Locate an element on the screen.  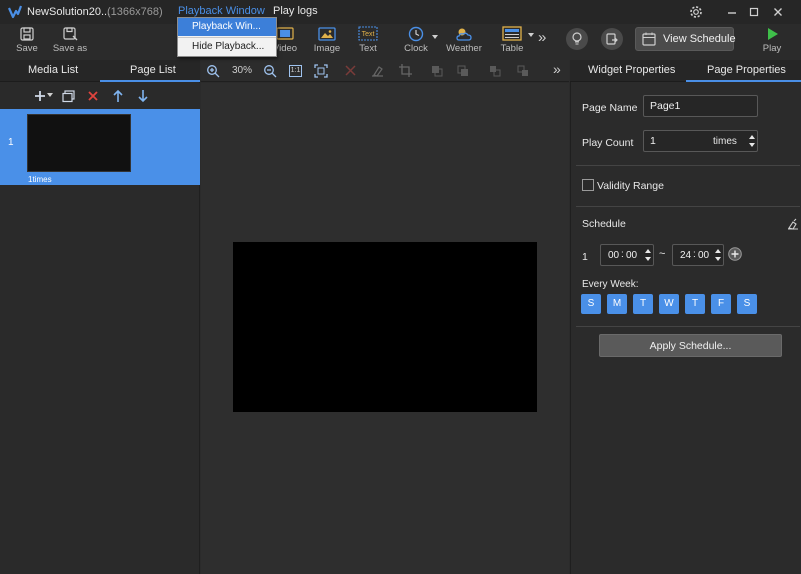
save-button: Save is located at coordinates (27, 42).